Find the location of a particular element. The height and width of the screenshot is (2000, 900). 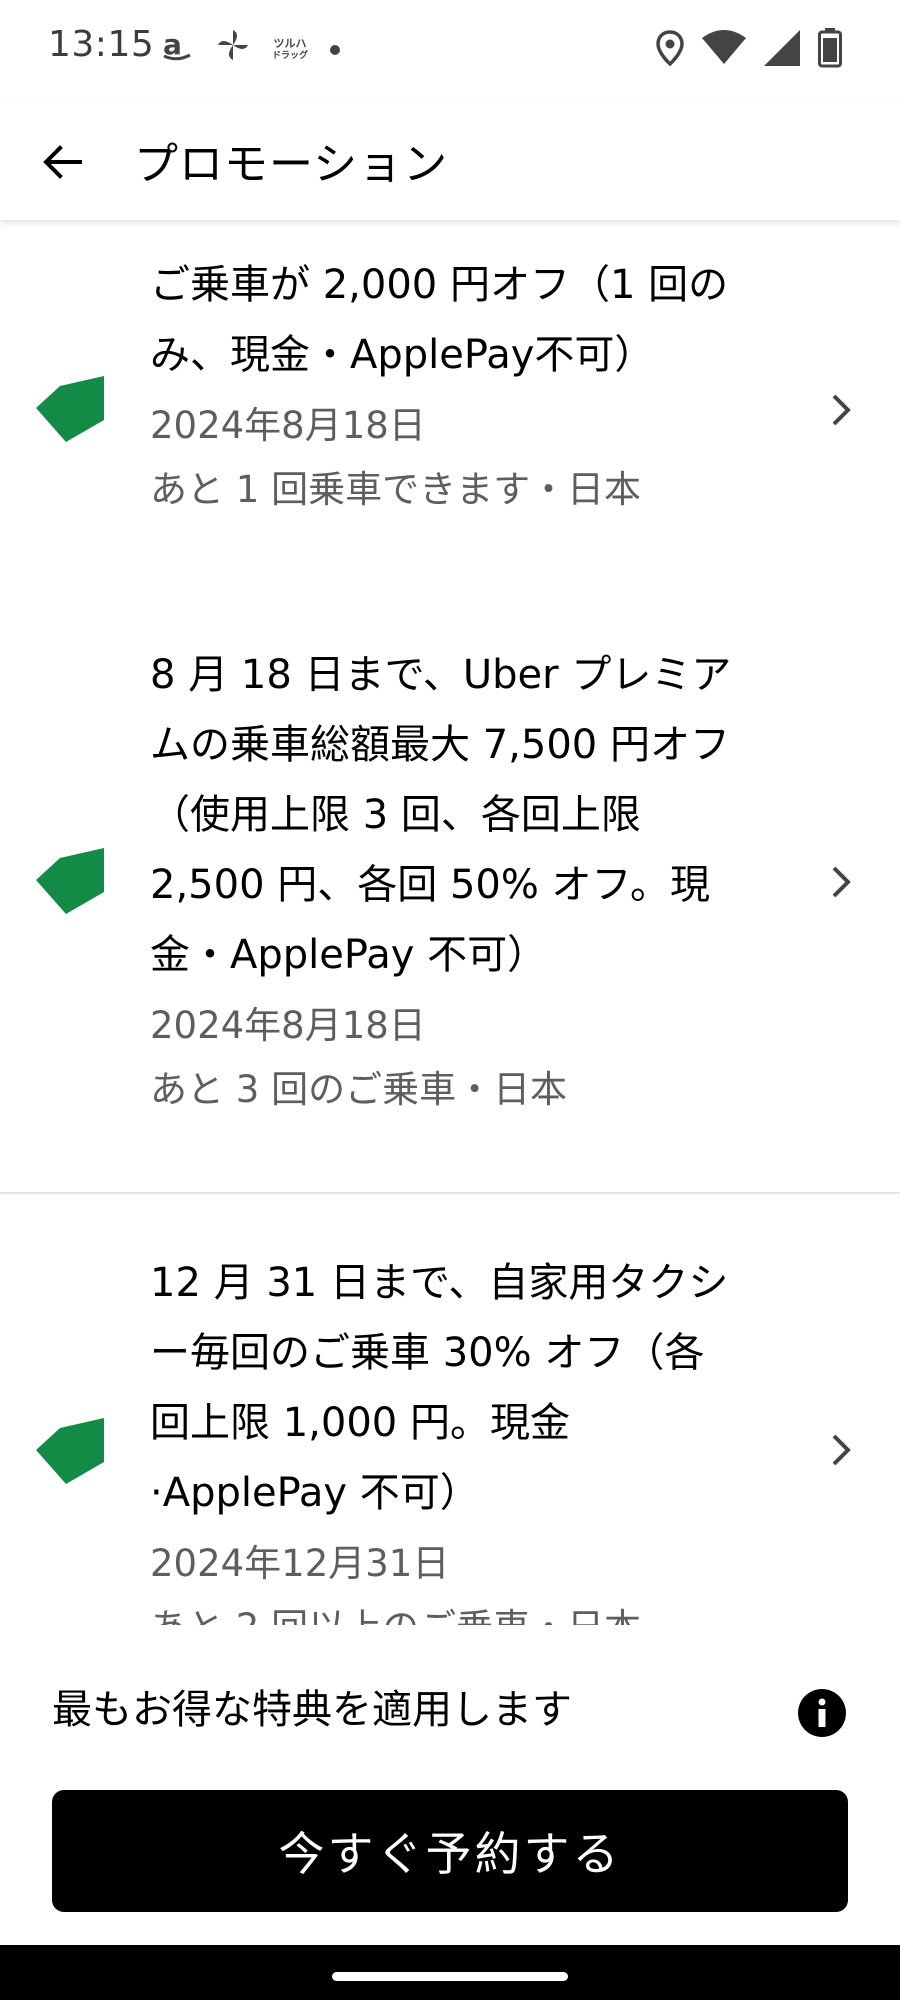

tsuruha-drug-icon: ツルハ ドラッグ is located at coordinates (290, 49).